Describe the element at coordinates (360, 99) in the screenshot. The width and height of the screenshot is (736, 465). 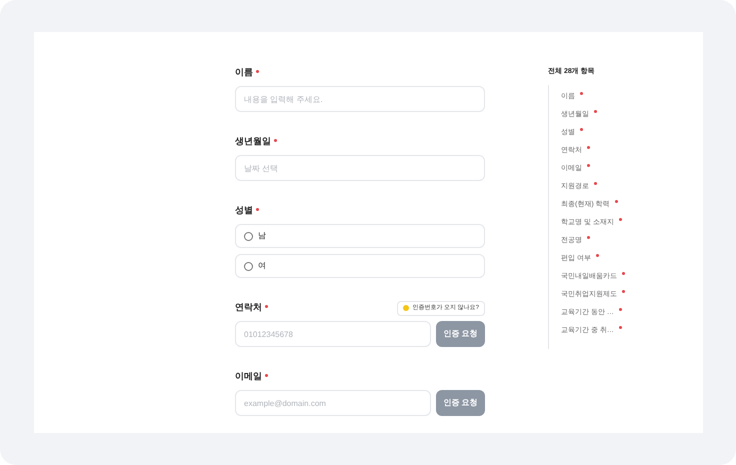
I see `input-field: 내용을 입력해 주세요.` at that location.